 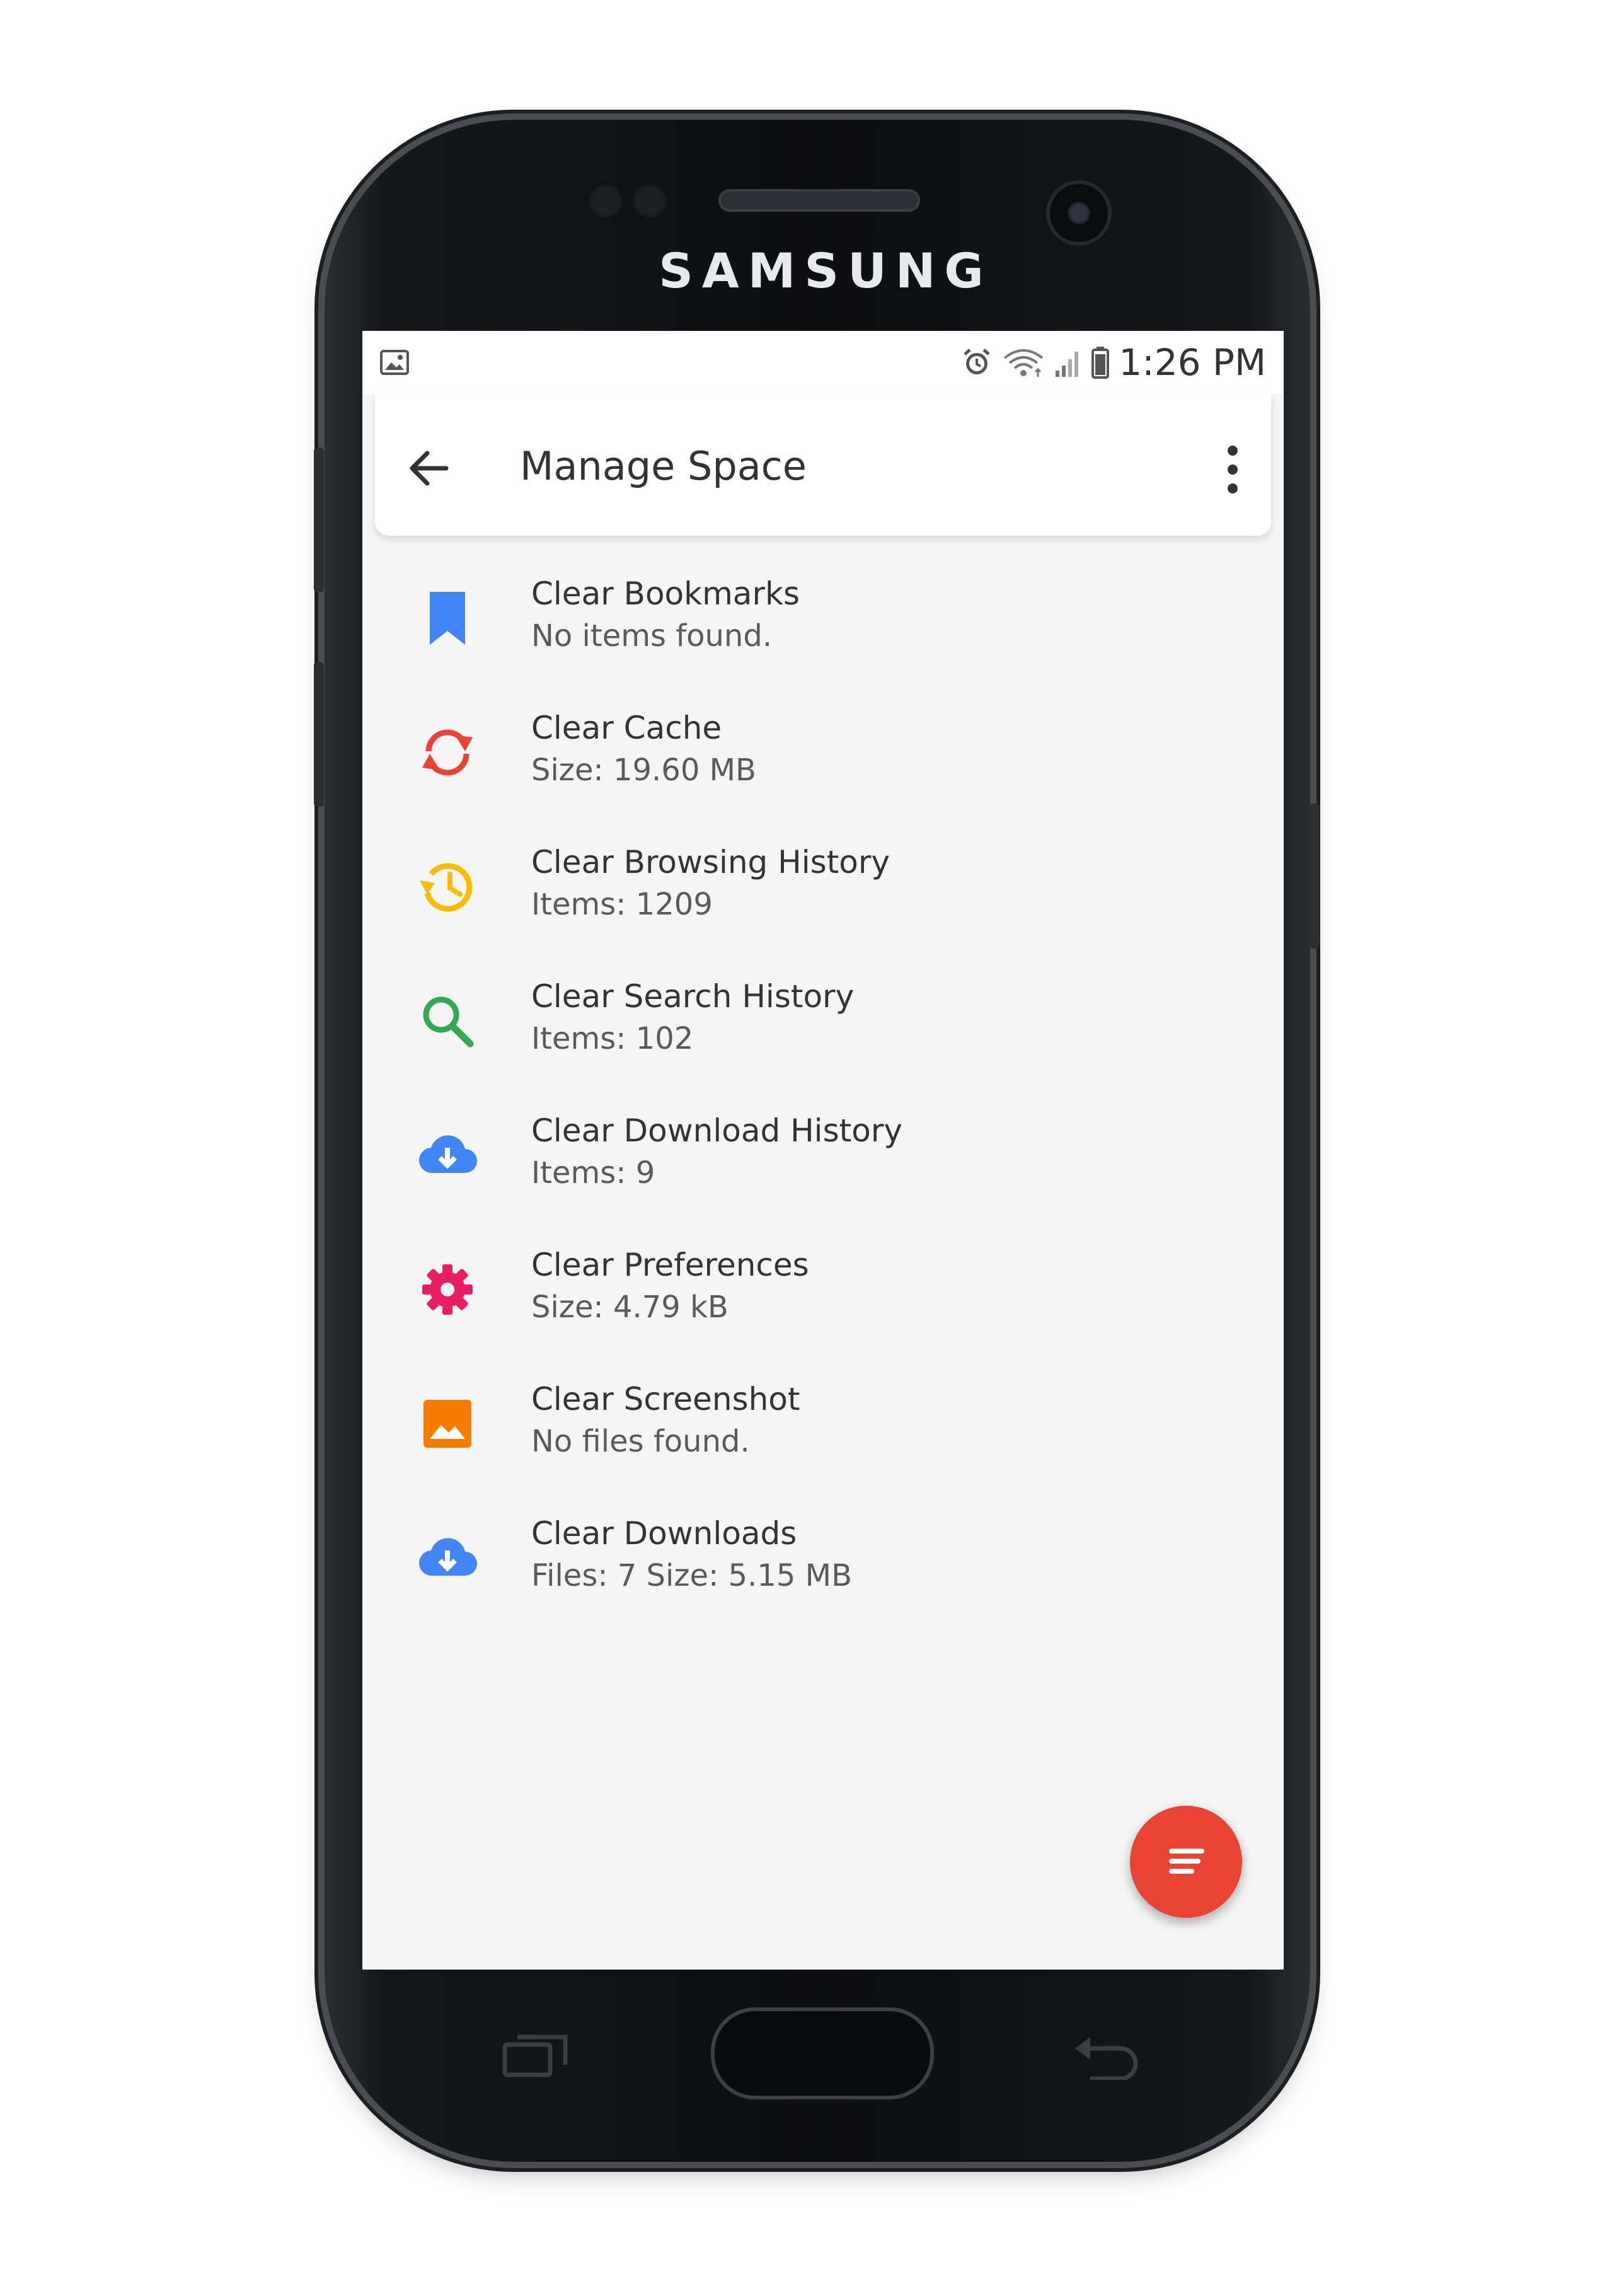 I want to click on item-title: Clear Download History, so click(x=717, y=1130).